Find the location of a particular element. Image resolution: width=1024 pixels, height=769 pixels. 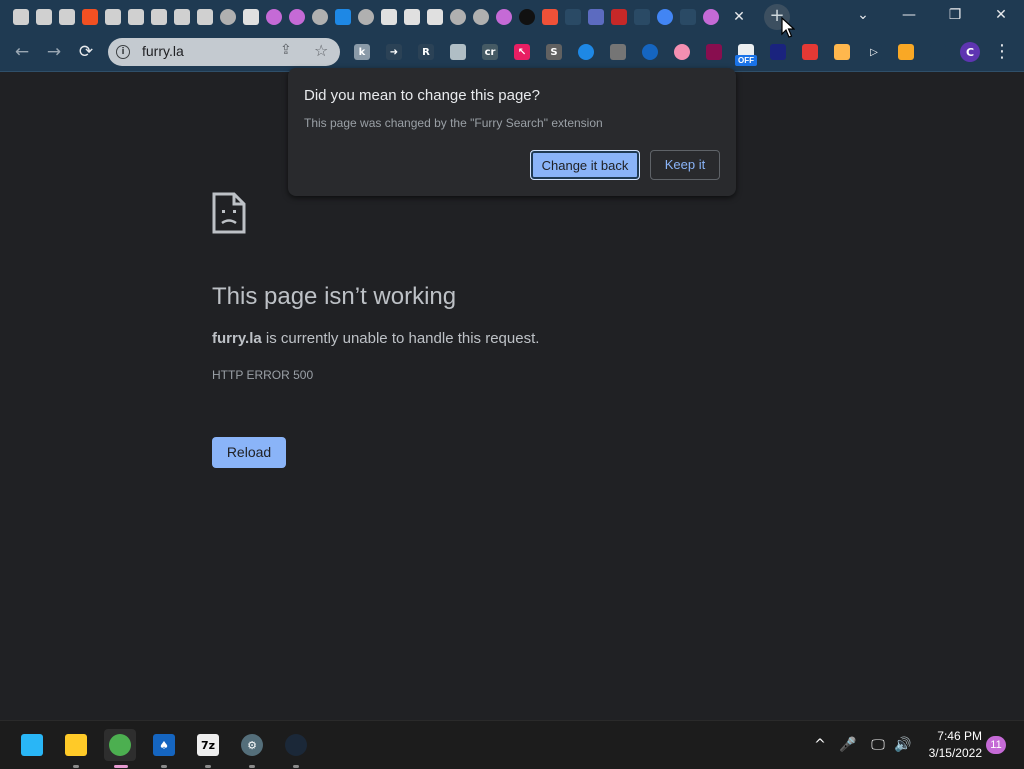

tab-strip: ✕ + ⌄ — ❐ ✕ is located at coordinates (512, 17).